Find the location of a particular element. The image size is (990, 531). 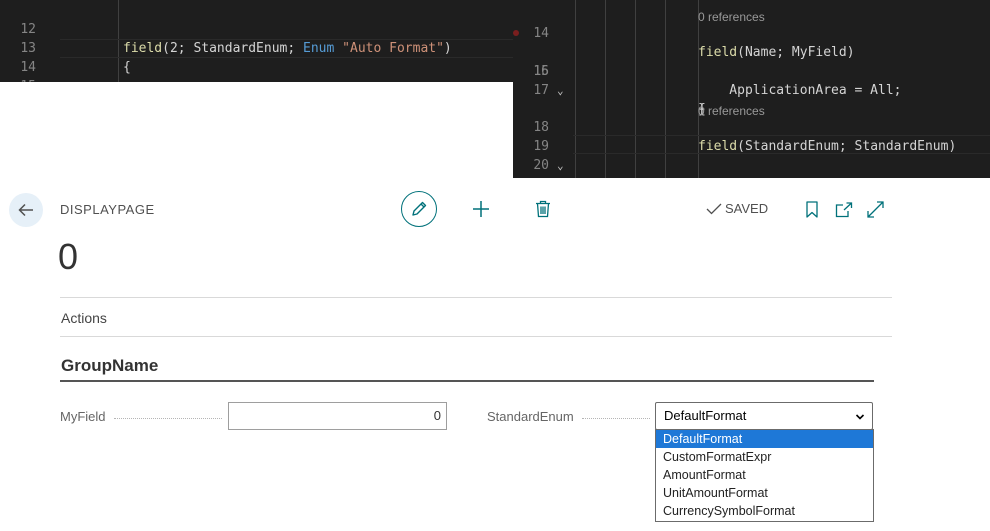

select-value: DefaultFormat is located at coordinates (705, 415).